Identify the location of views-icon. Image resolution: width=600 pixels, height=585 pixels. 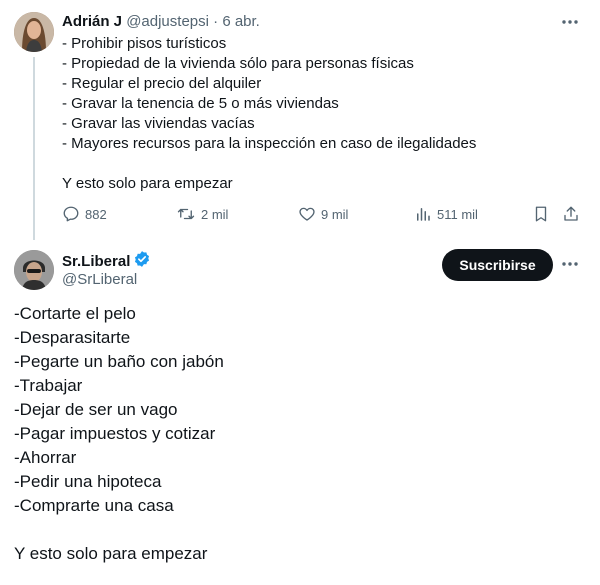
(423, 214).